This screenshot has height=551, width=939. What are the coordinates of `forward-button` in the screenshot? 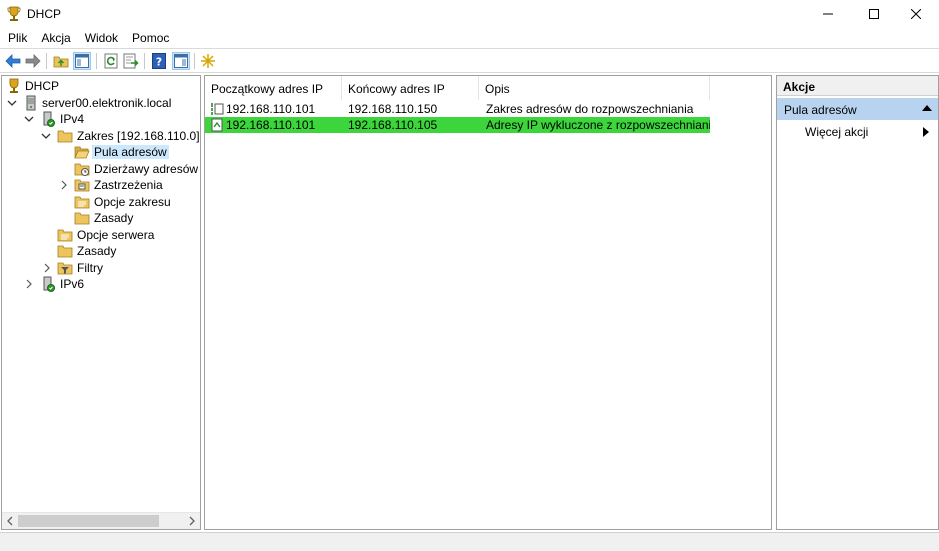 It's located at (33, 61).